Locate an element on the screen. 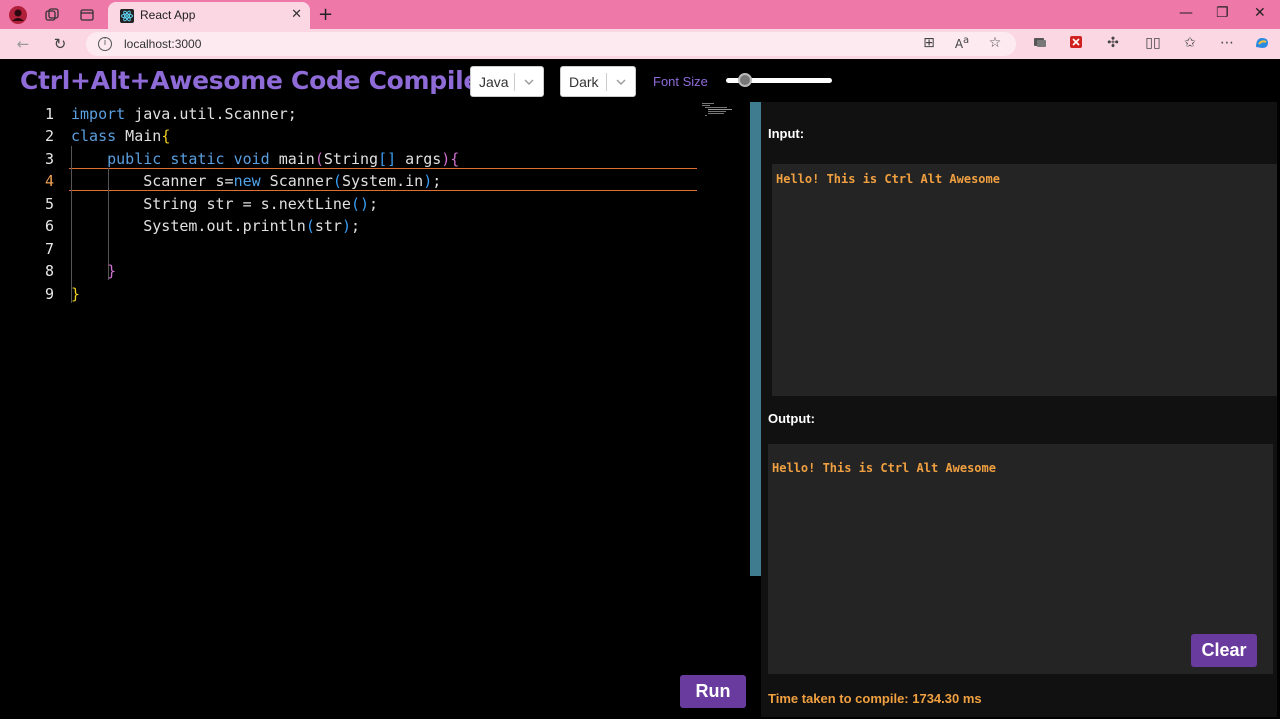  editor-minimap is located at coordinates (718, 109).